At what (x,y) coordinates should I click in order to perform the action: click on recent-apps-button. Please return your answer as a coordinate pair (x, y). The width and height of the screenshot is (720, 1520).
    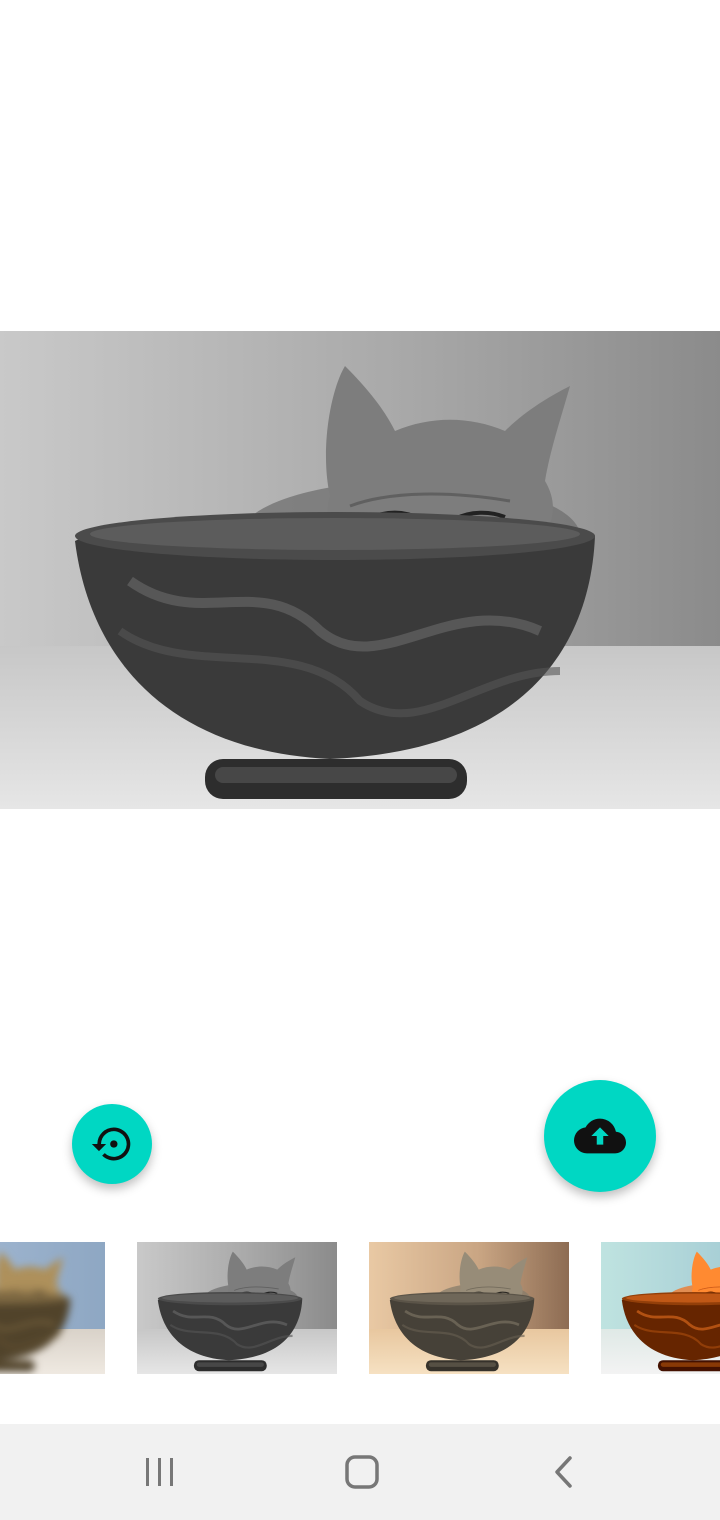
    Looking at the image, I should click on (160, 1472).